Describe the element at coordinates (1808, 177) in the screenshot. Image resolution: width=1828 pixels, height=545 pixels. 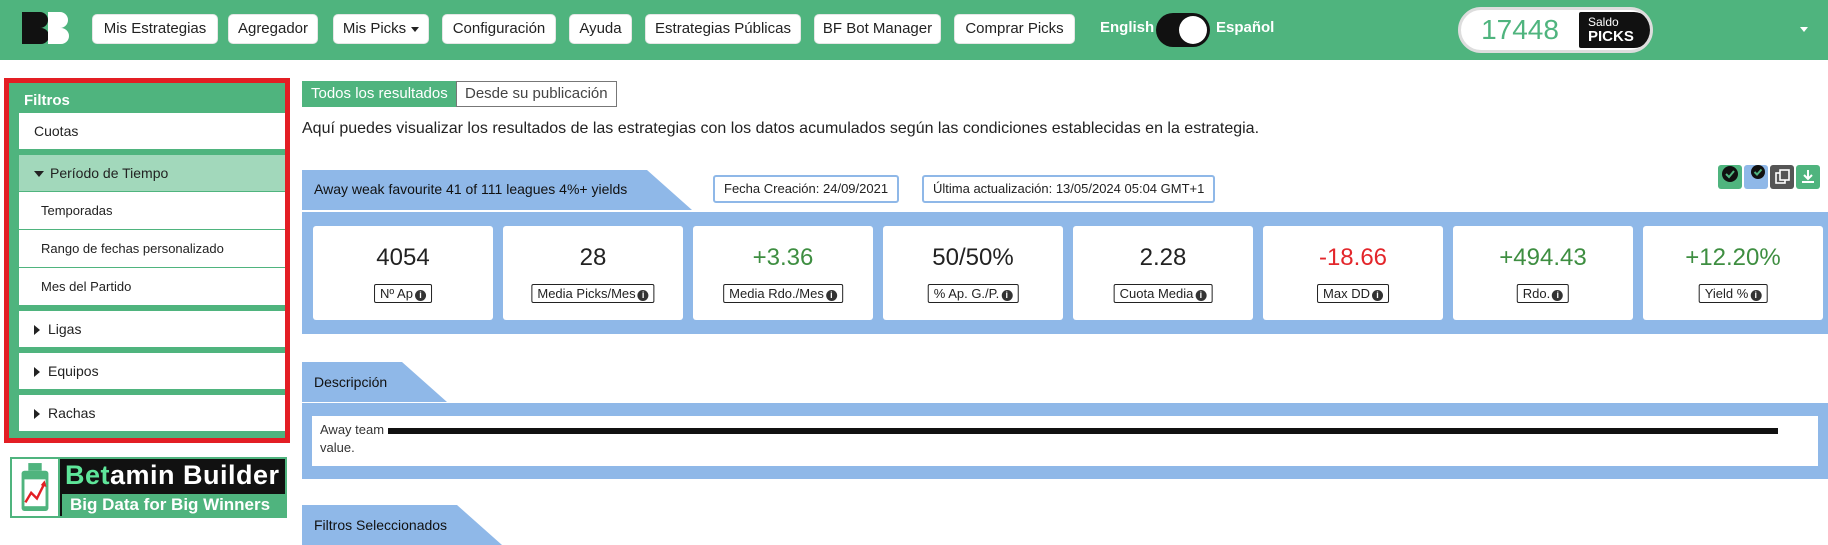
I see `download-icon` at that location.